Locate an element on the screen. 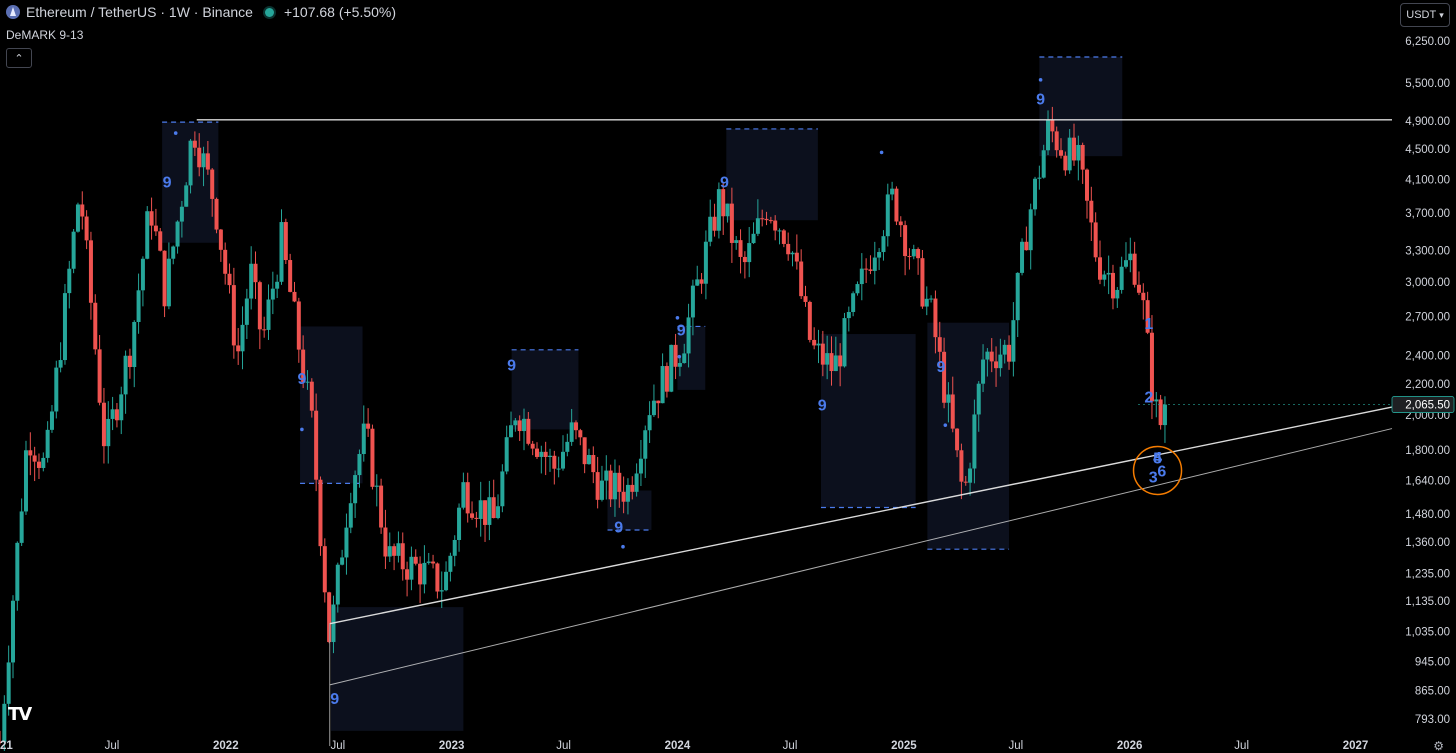  y-tick-label: 4,100.00 is located at coordinates (1427, 180).